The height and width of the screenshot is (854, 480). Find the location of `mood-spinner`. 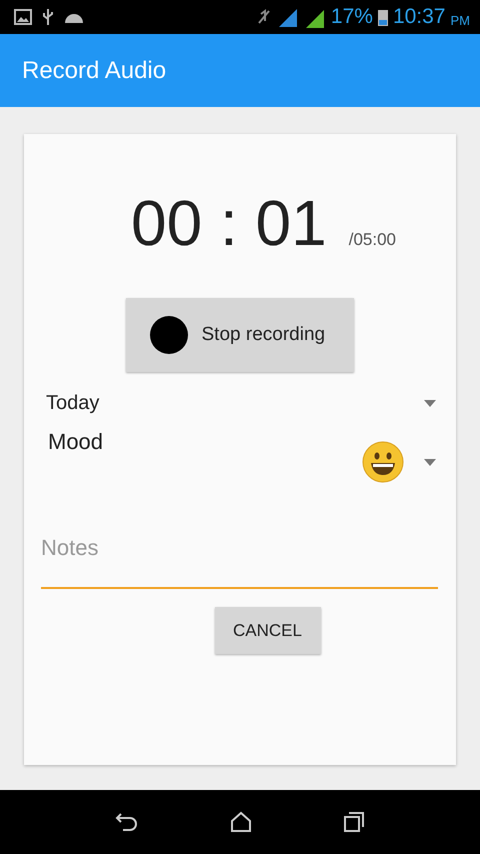

mood-spinner is located at coordinates (399, 462).